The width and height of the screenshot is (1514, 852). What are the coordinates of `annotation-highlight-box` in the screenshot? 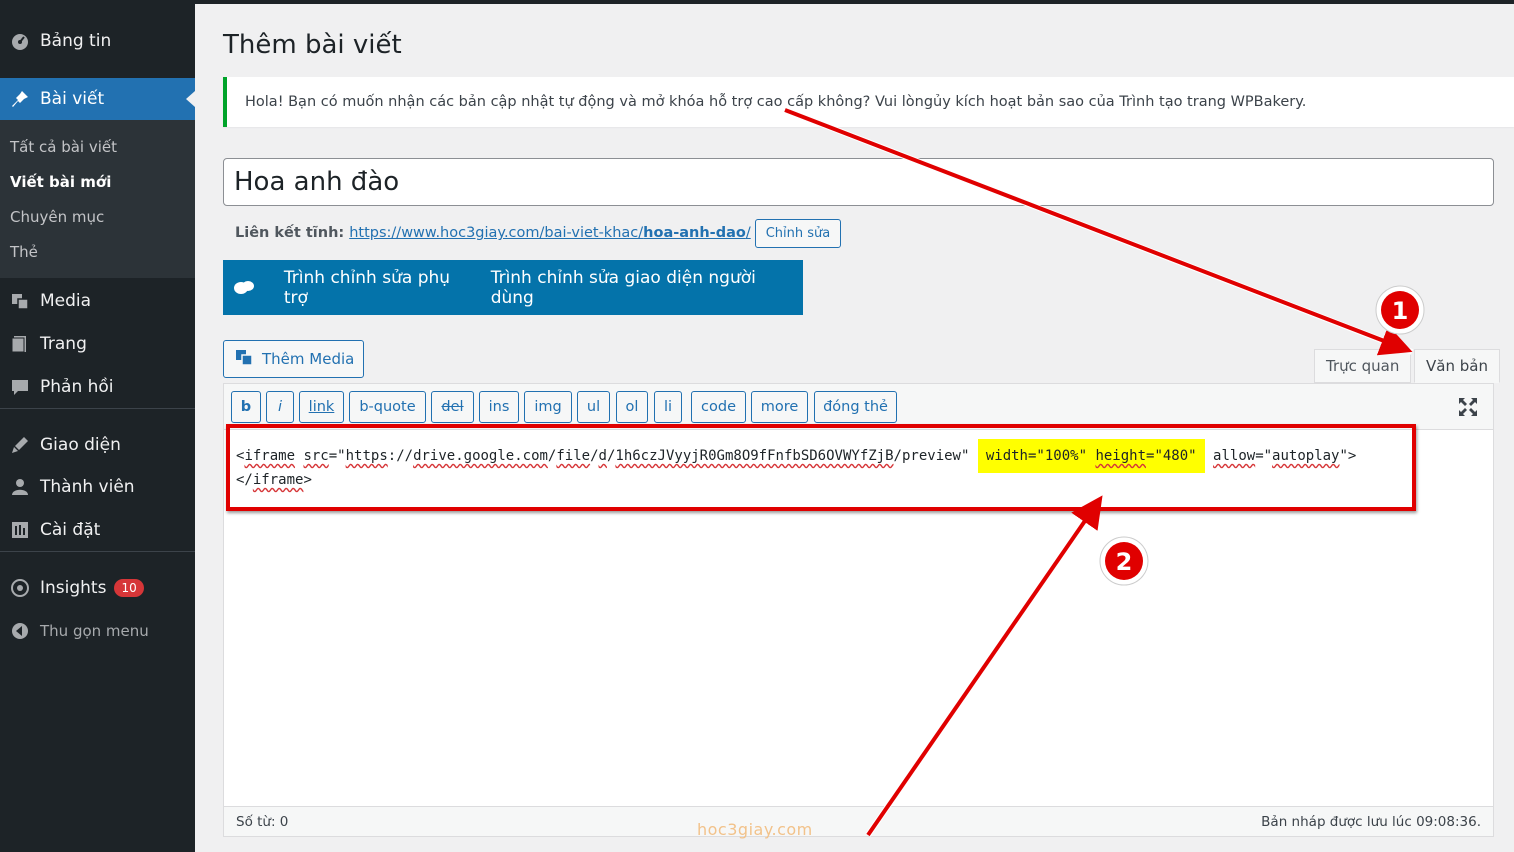 It's located at (821, 467).